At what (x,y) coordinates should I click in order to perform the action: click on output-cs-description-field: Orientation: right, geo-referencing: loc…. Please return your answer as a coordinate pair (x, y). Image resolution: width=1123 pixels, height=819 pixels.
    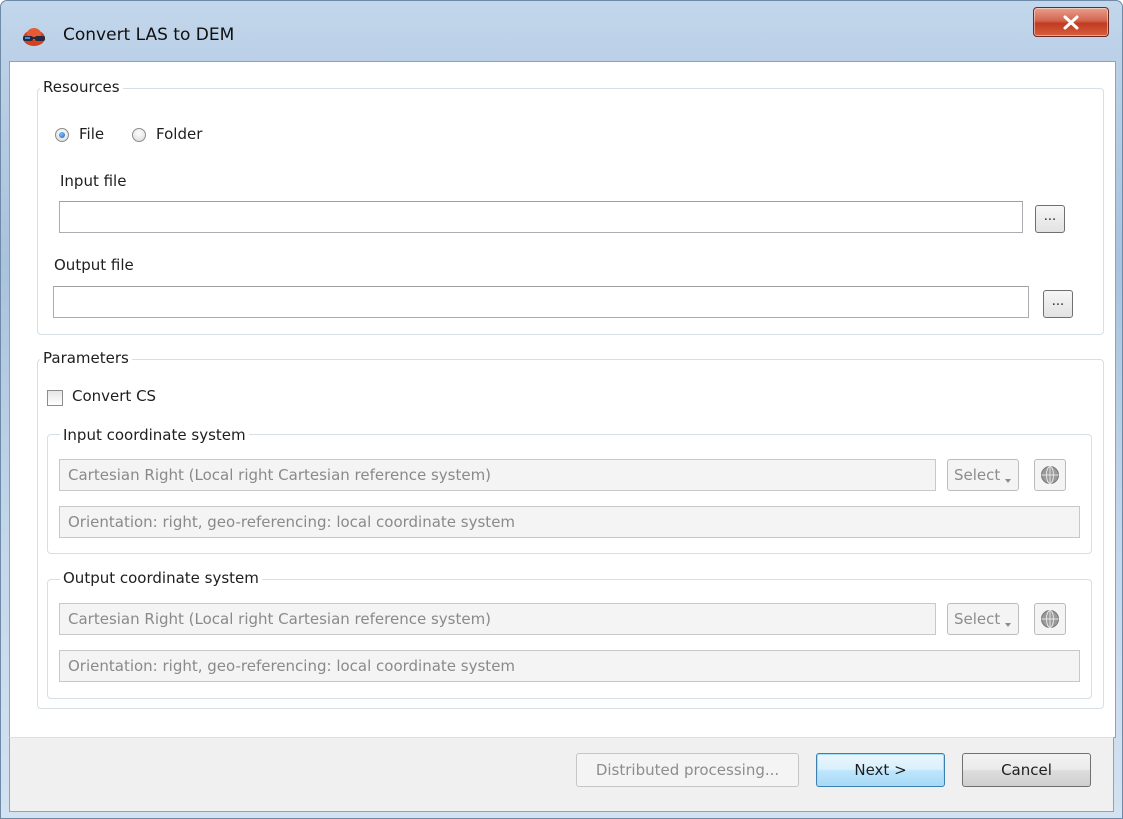
    Looking at the image, I should click on (569, 666).